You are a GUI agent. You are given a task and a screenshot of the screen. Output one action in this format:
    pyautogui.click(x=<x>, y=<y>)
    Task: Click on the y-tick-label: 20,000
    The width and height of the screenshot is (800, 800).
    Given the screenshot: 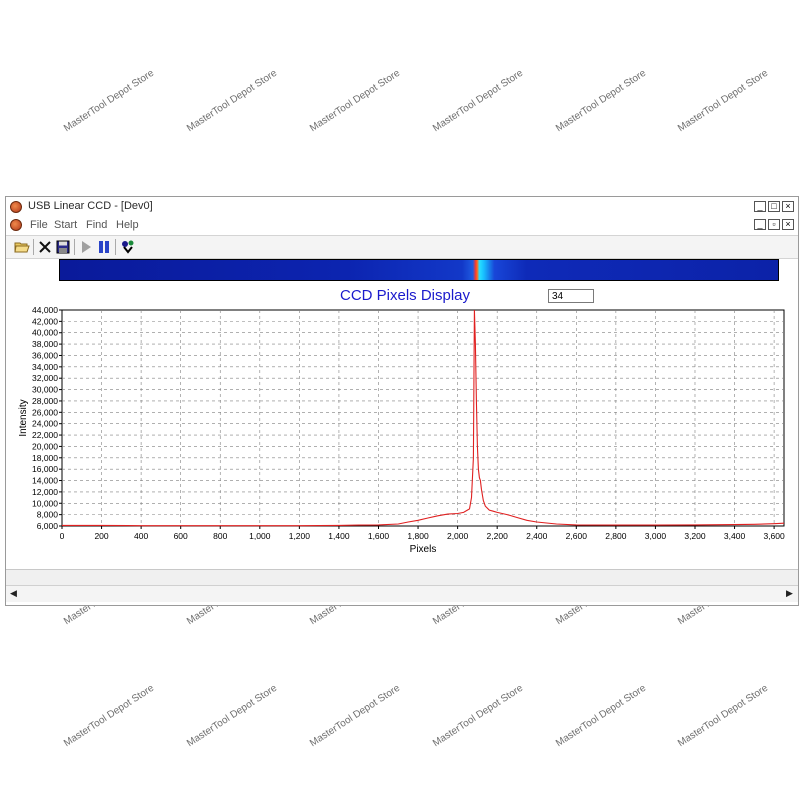 What is the action you would take?
    pyautogui.click(x=45, y=446)
    